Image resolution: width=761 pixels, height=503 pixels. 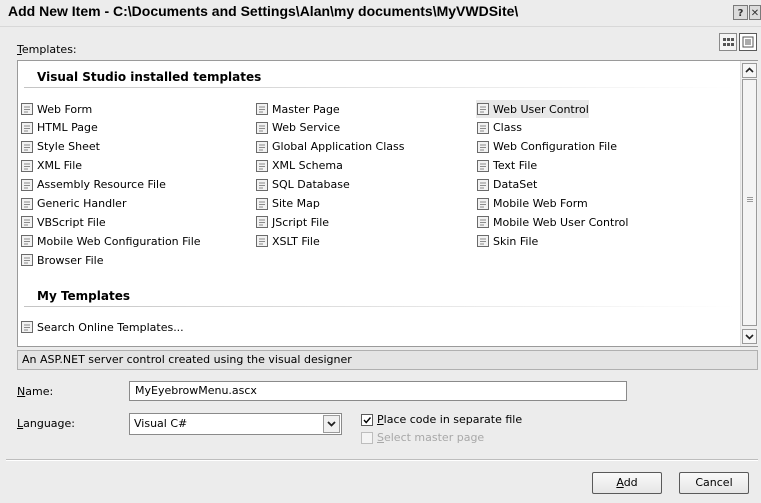 What do you see at coordinates (515, 185) in the screenshot?
I see `template-item-label: DataSet` at bounding box center [515, 185].